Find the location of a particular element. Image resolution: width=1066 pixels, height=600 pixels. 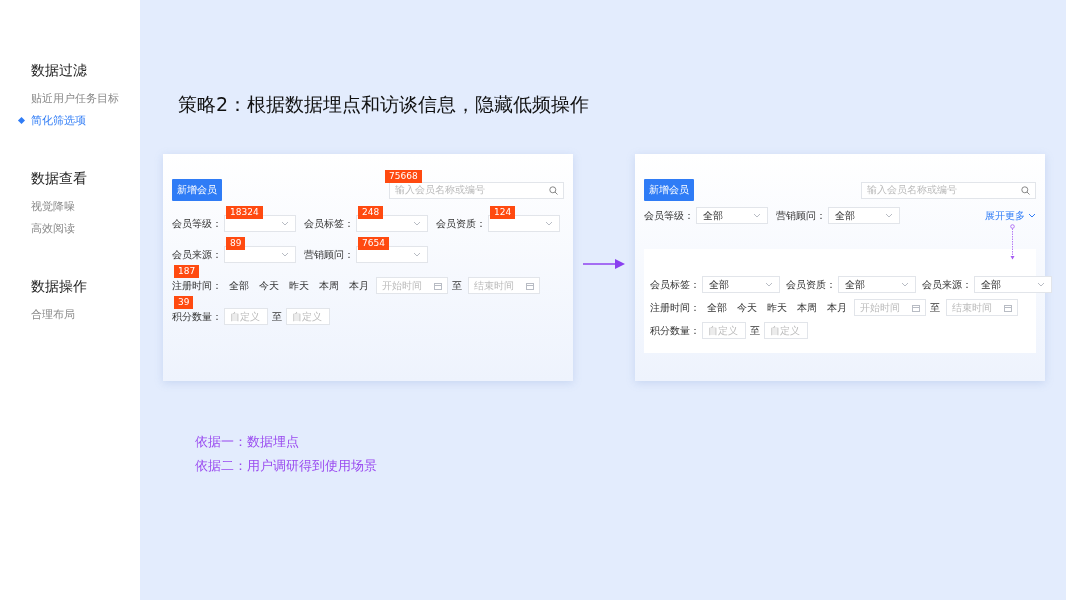

nav-item: 贴近用户任务目标 is located at coordinates (85, 99).